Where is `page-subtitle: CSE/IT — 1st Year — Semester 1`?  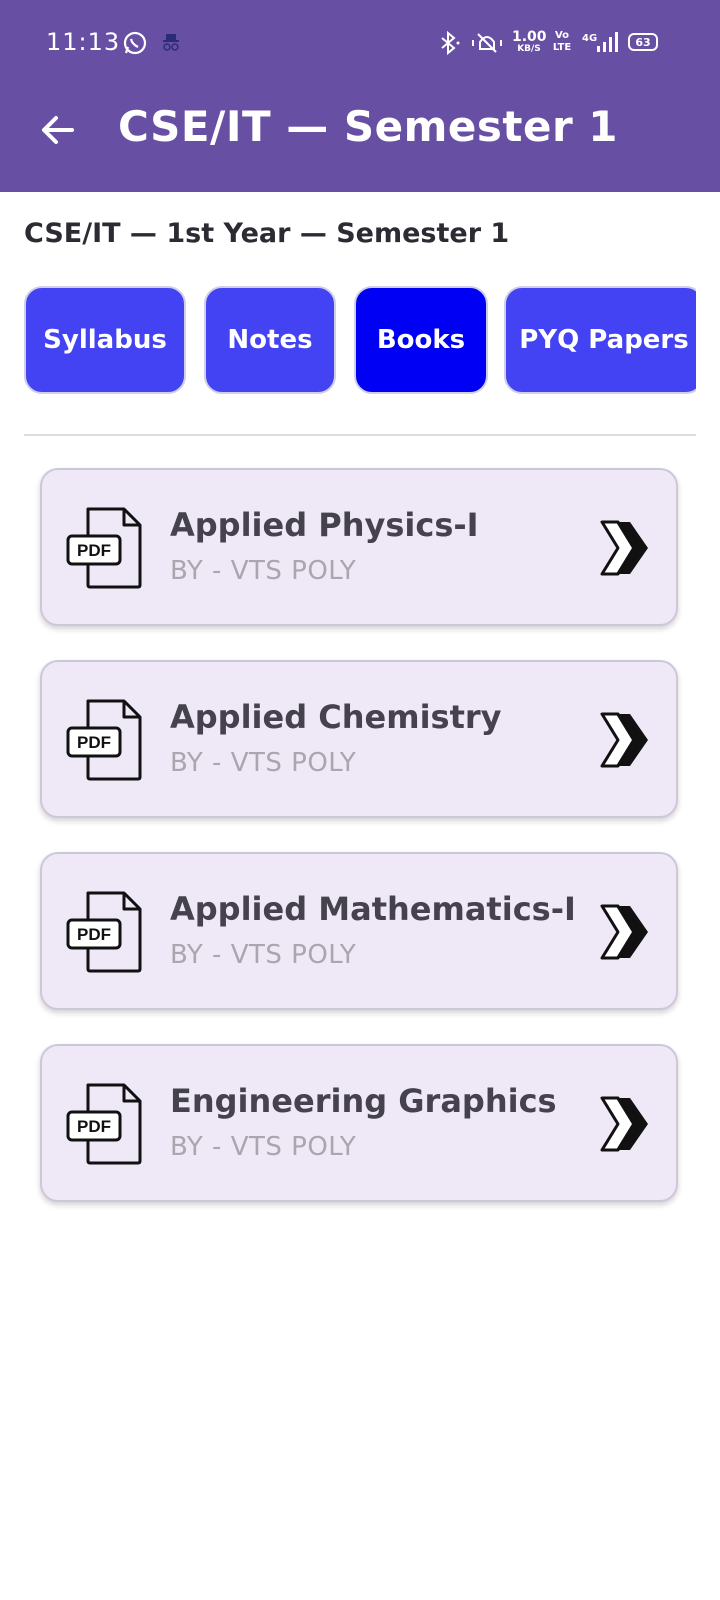 page-subtitle: CSE/IT — 1st Year — Semester 1 is located at coordinates (267, 233).